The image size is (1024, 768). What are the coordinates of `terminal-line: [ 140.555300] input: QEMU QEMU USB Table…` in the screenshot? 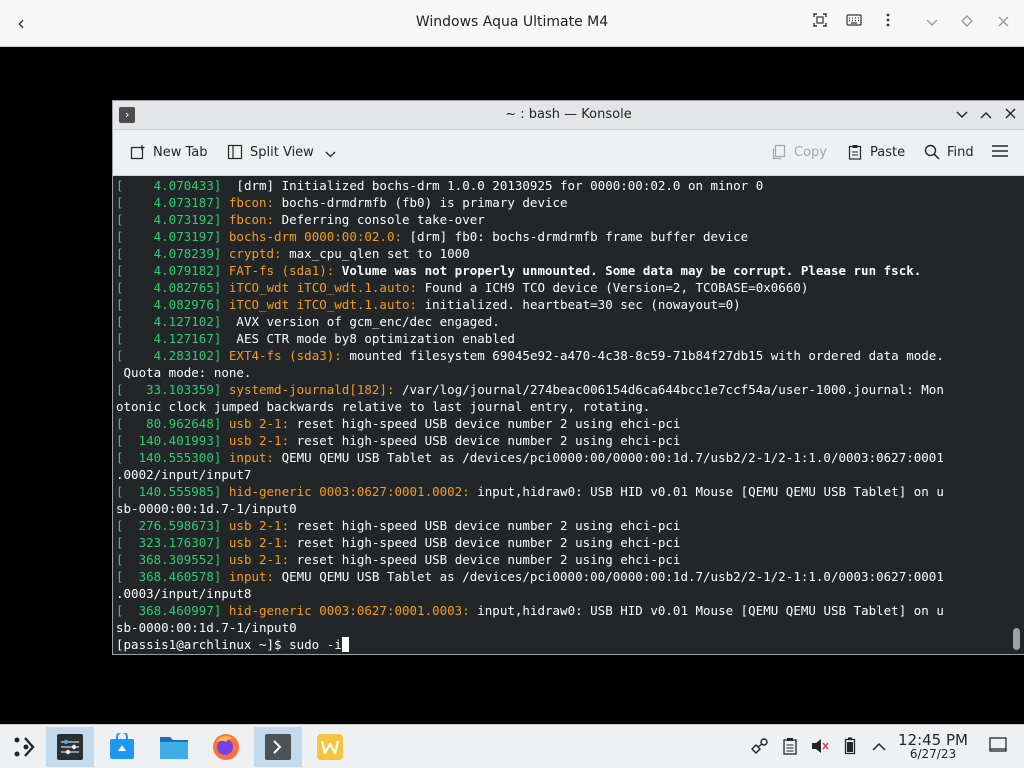 It's located at (562, 457).